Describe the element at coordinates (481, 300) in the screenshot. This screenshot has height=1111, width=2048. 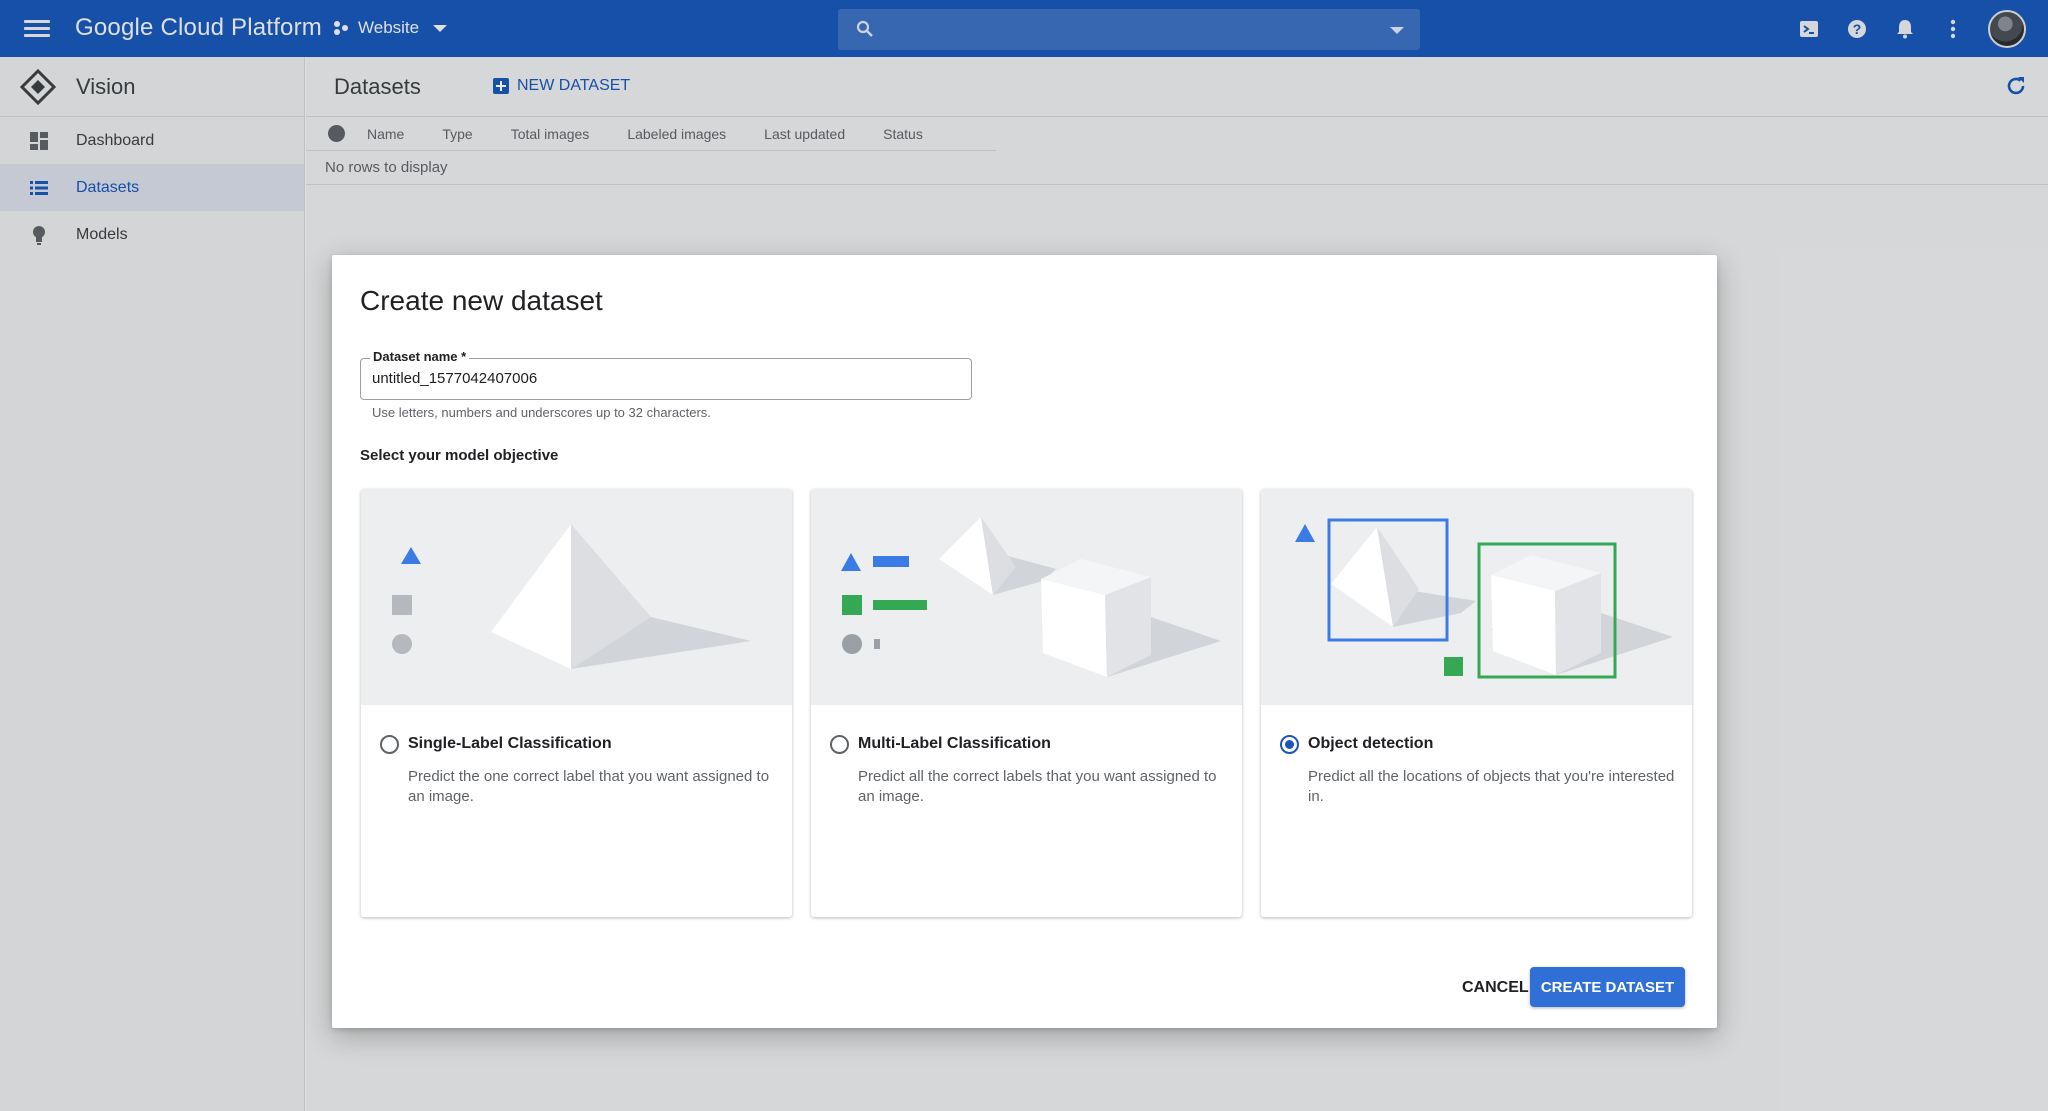
I see `dialog-title: Create new dataset` at that location.